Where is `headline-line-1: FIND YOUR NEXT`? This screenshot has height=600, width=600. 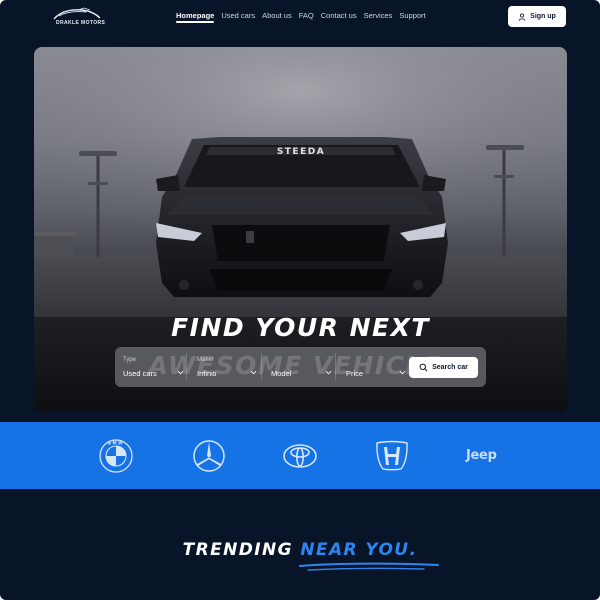 headline-line-1: FIND YOUR NEXT is located at coordinates (300, 327).